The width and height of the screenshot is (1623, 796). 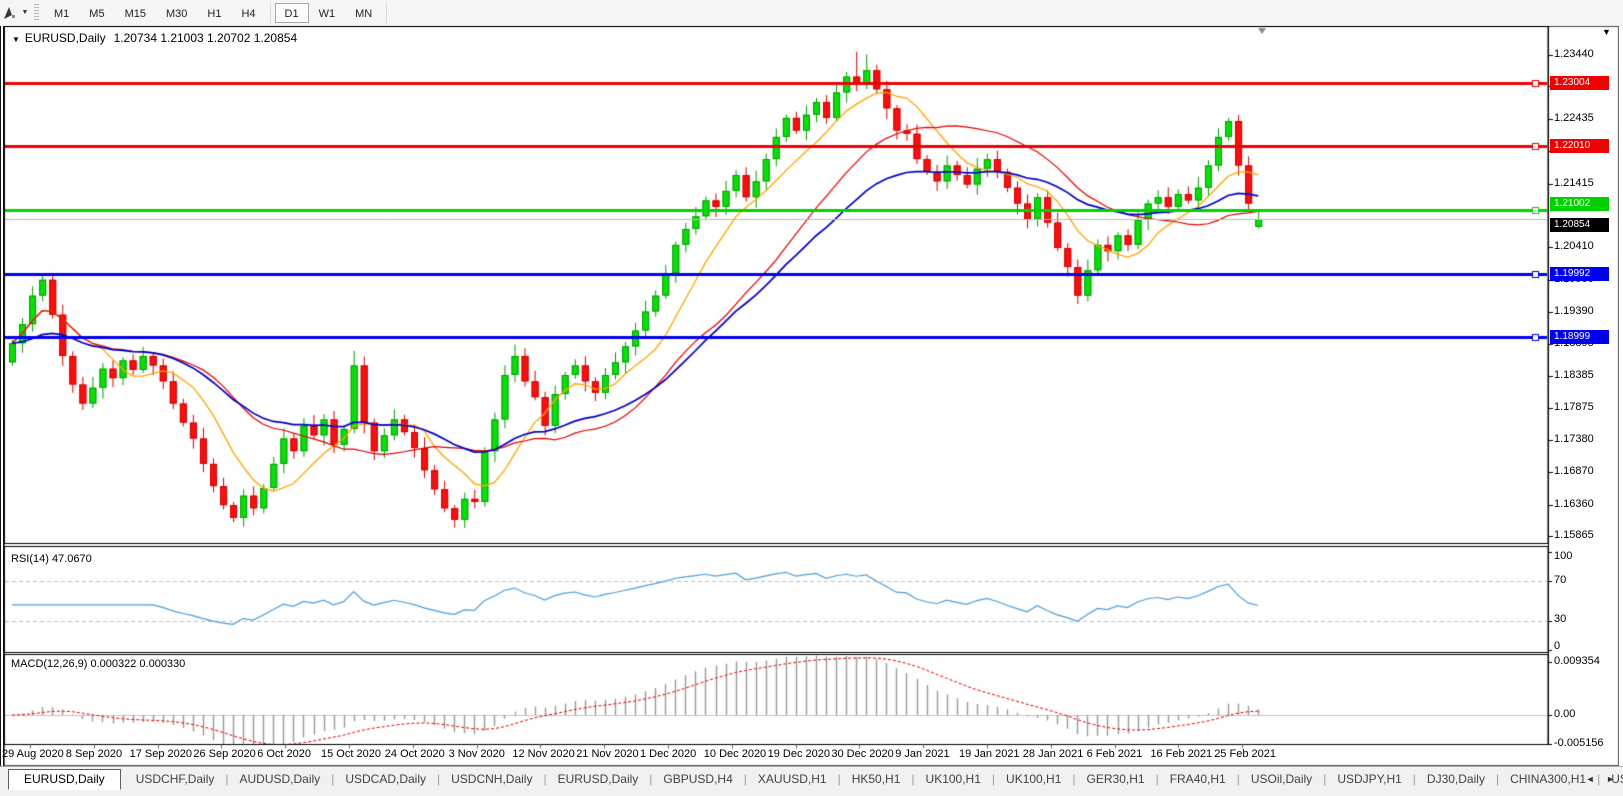 What do you see at coordinates (1557, 646) in the screenshot?
I see `rsi-tick-label: 0` at bounding box center [1557, 646].